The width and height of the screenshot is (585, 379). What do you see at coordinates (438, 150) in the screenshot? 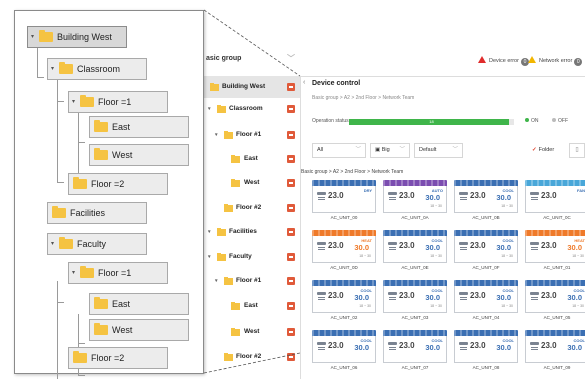
I see `sort-select: Default ﹀` at bounding box center [438, 150].